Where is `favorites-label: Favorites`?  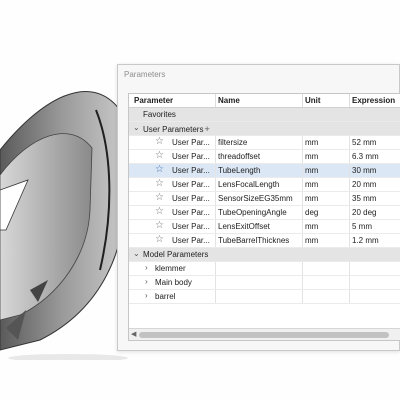 favorites-label: Favorites is located at coordinates (159, 114).